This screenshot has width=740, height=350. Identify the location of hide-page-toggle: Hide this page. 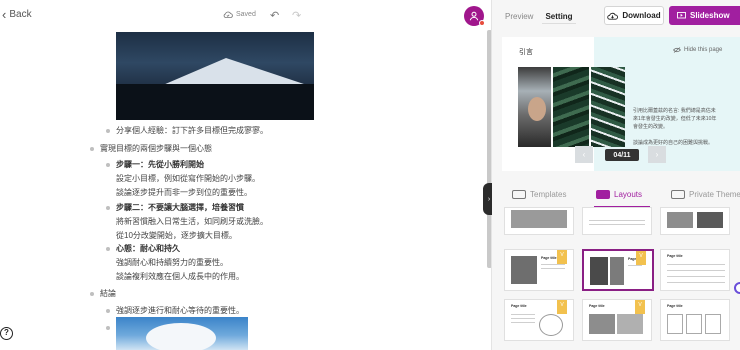
(697, 50).